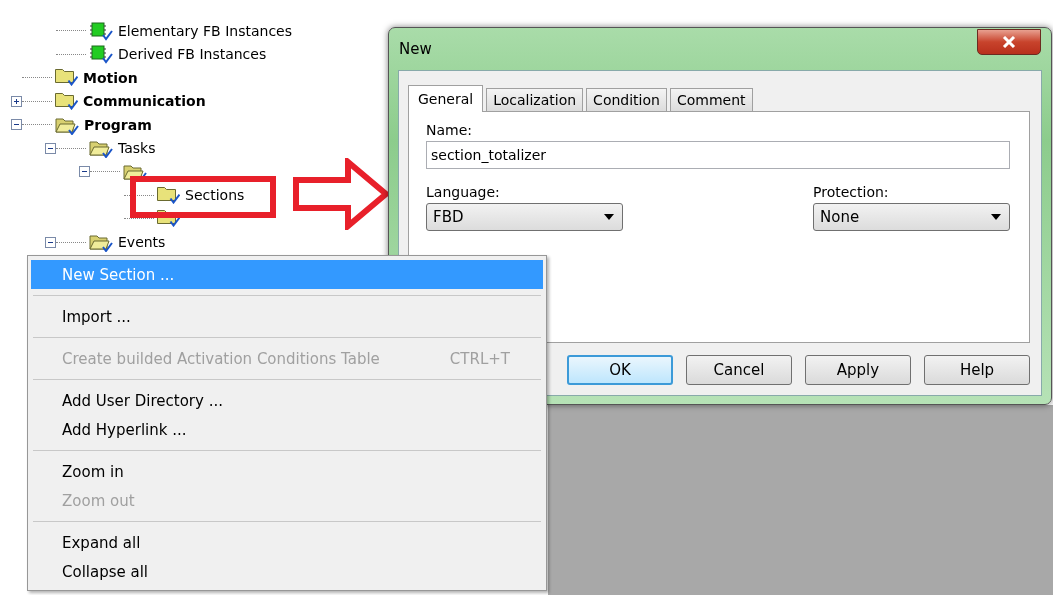  I want to click on dialog-button: OK, so click(620, 370).